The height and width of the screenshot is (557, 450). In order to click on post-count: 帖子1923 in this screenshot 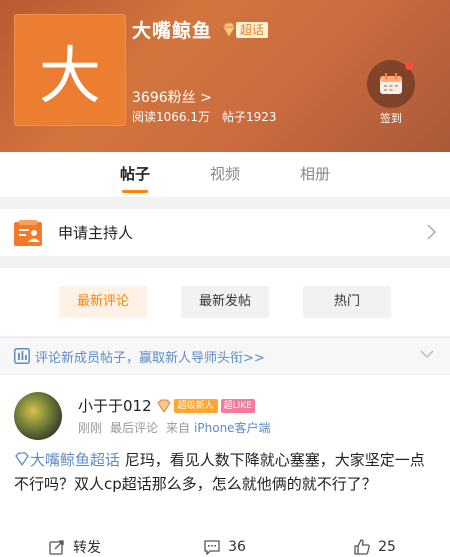, I will do `click(249, 117)`.